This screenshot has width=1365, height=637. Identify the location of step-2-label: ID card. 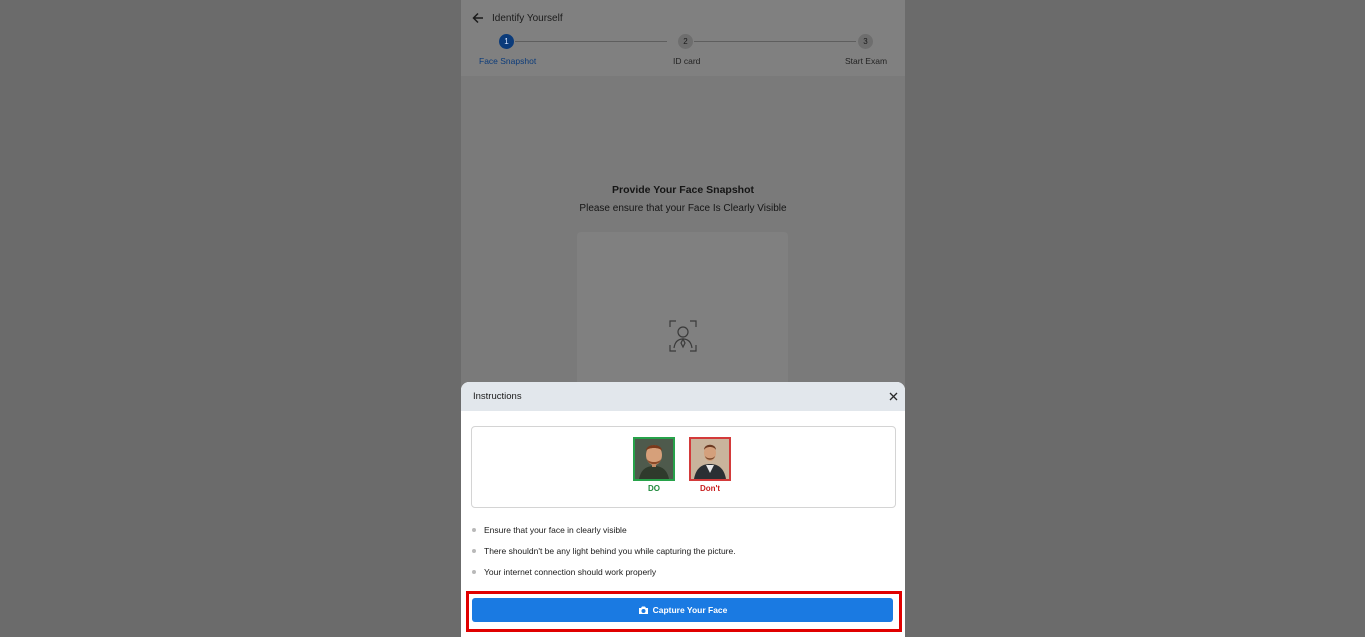
(687, 61).